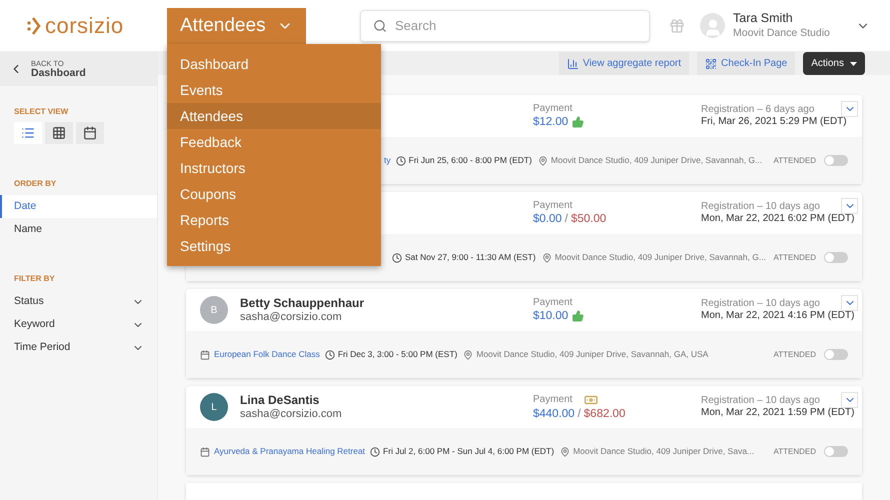 The image size is (890, 500). I want to click on menu-item: Instructors, so click(274, 168).